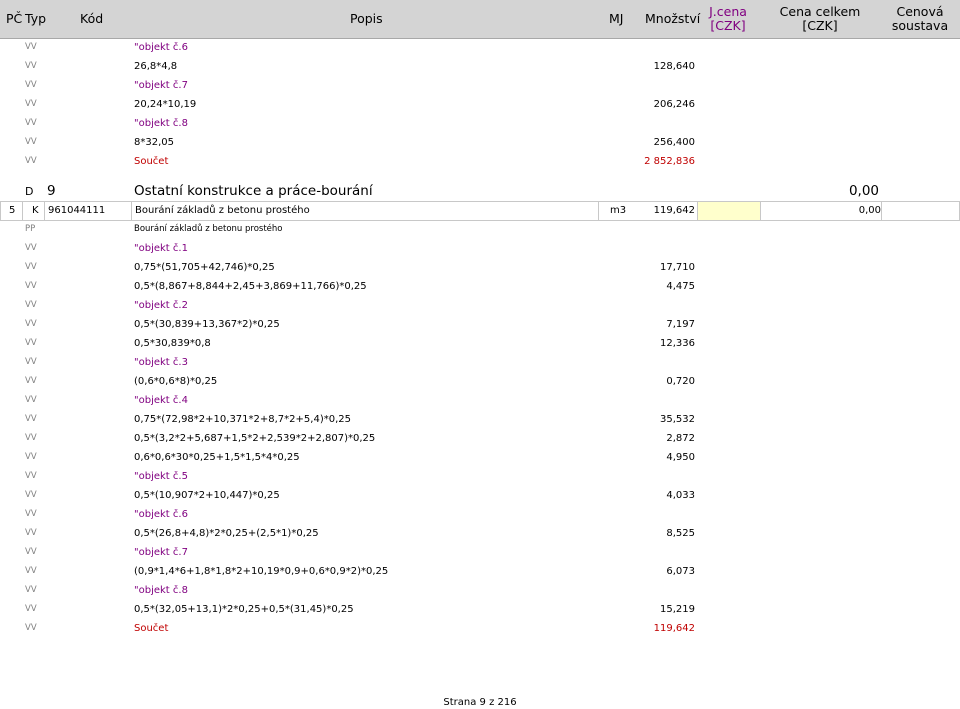 The image size is (960, 709). What do you see at coordinates (677, 267) in the screenshot?
I see `row-mnozstvi: 17,710` at bounding box center [677, 267].